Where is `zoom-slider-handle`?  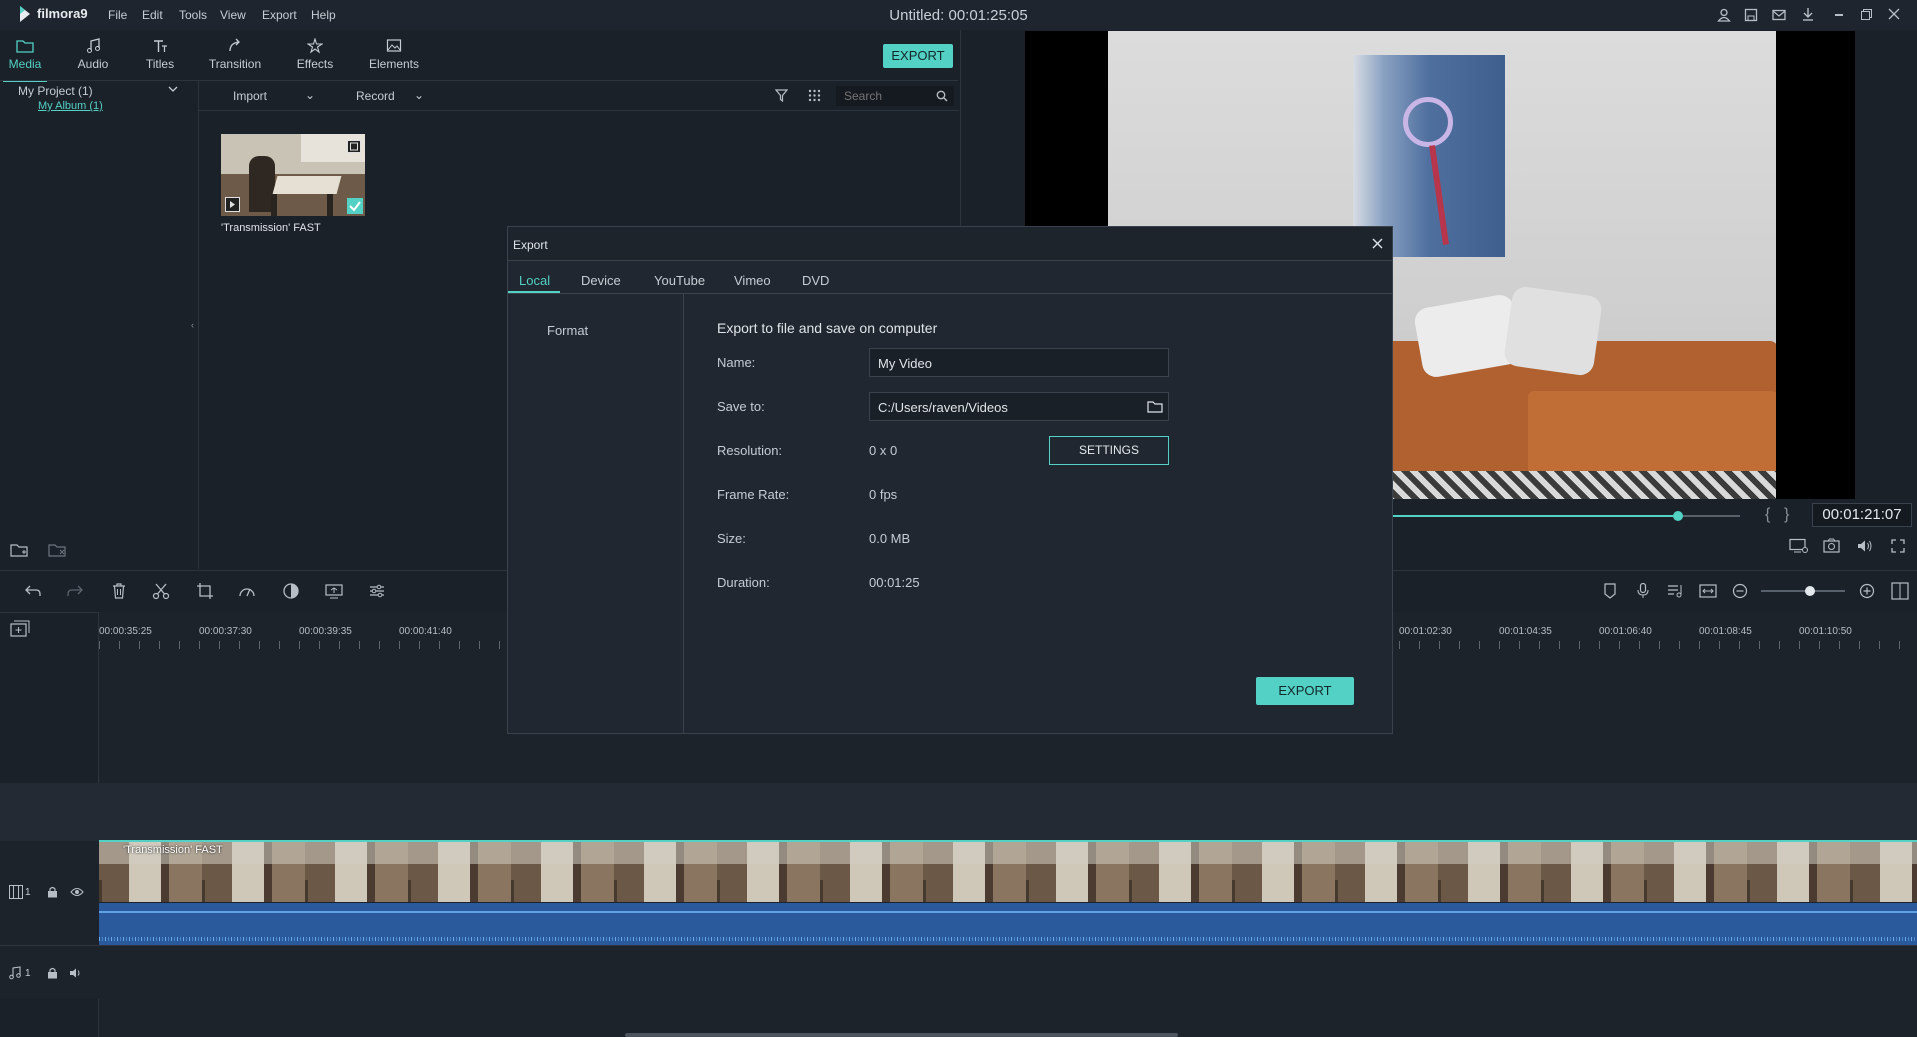 zoom-slider-handle is located at coordinates (1809, 591).